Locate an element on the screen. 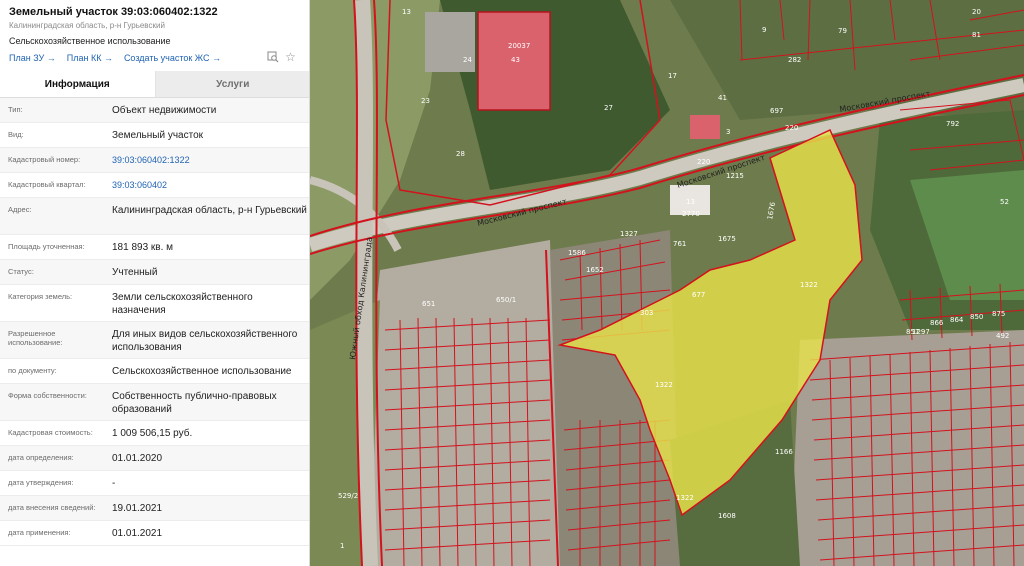  parcel-number: 650/1 is located at coordinates (506, 300).